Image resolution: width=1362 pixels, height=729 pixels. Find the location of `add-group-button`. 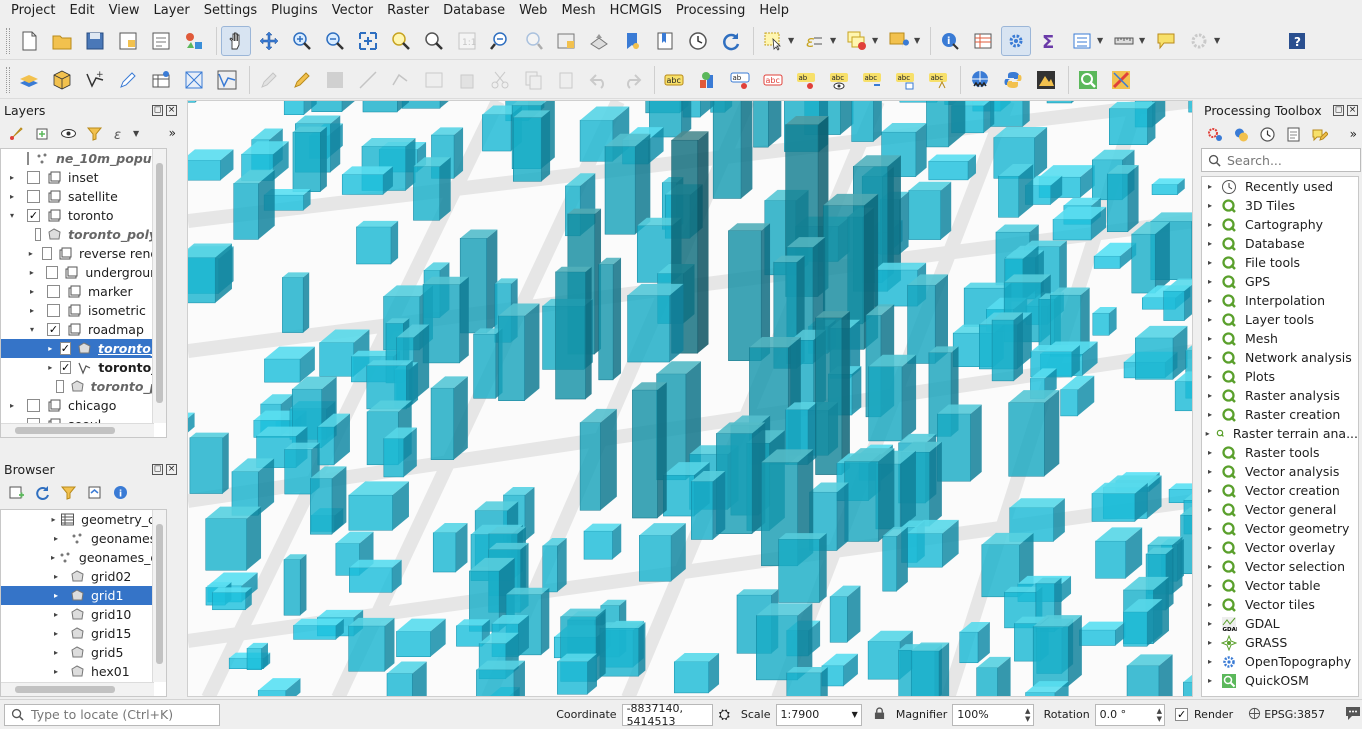

add-group-button is located at coordinates (42, 133).